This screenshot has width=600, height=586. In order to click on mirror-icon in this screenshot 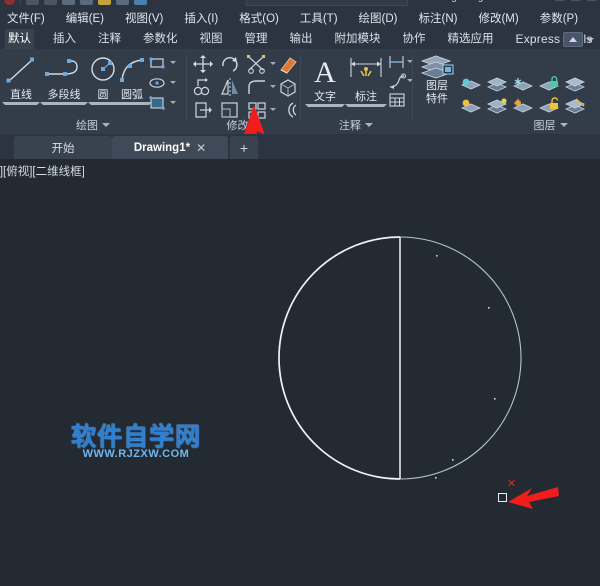, I will do `click(230, 87)`.